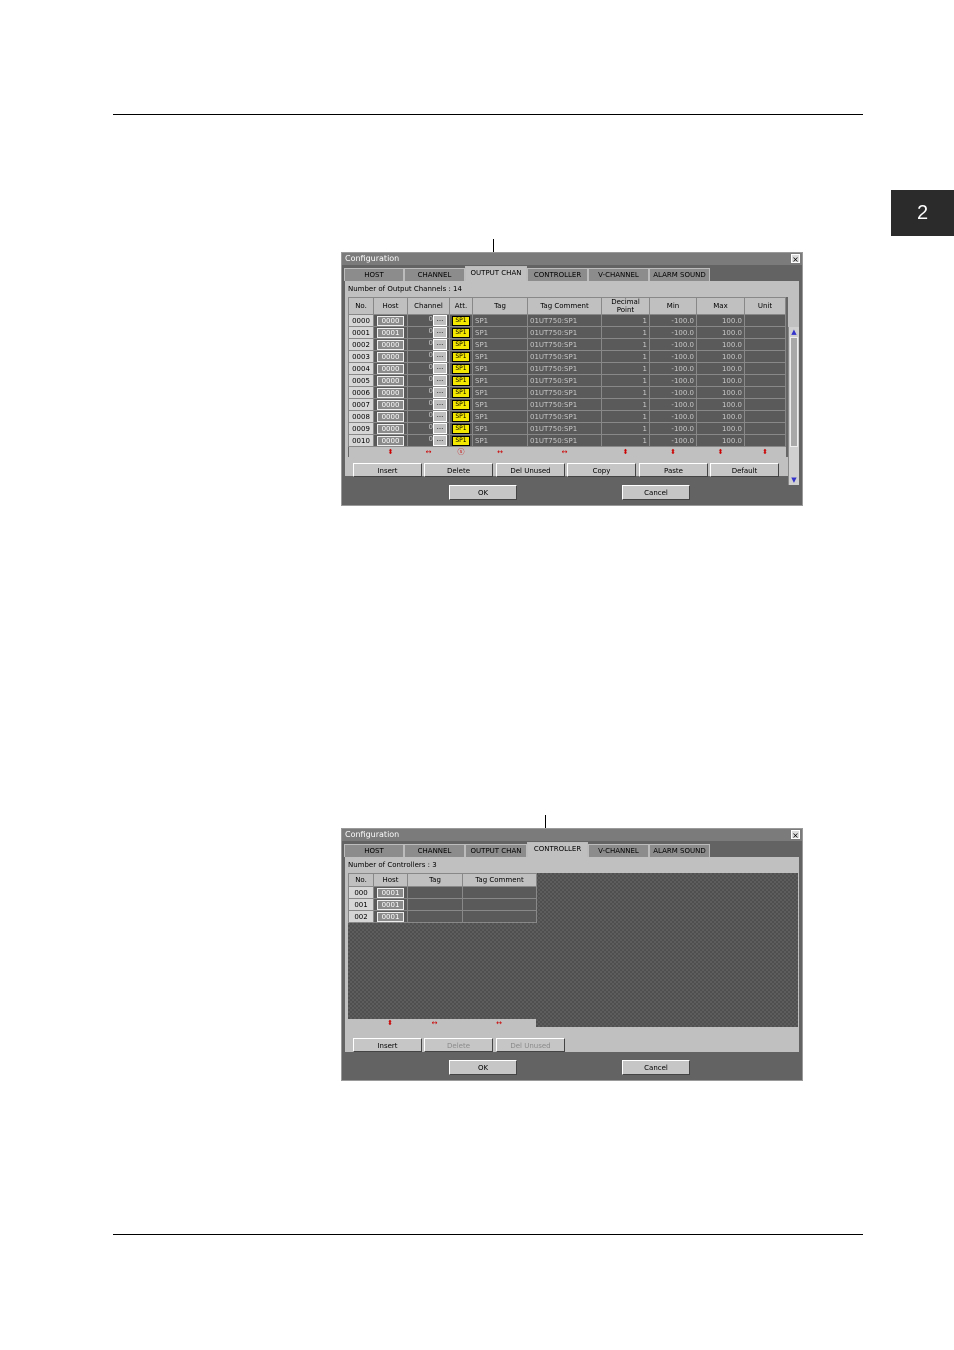  Describe the element at coordinates (794, 332) in the screenshot. I see `scroll-up-icon: ▲` at that location.